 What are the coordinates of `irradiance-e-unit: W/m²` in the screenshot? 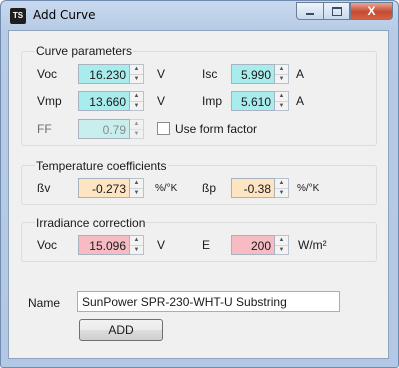 It's located at (312, 245).